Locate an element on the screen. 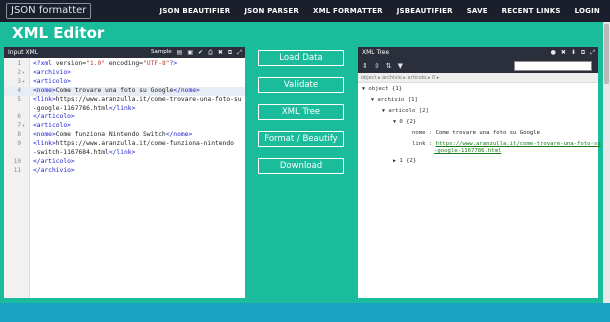 The width and height of the screenshot is (610, 322). sort-icon: ⇅ is located at coordinates (389, 66).